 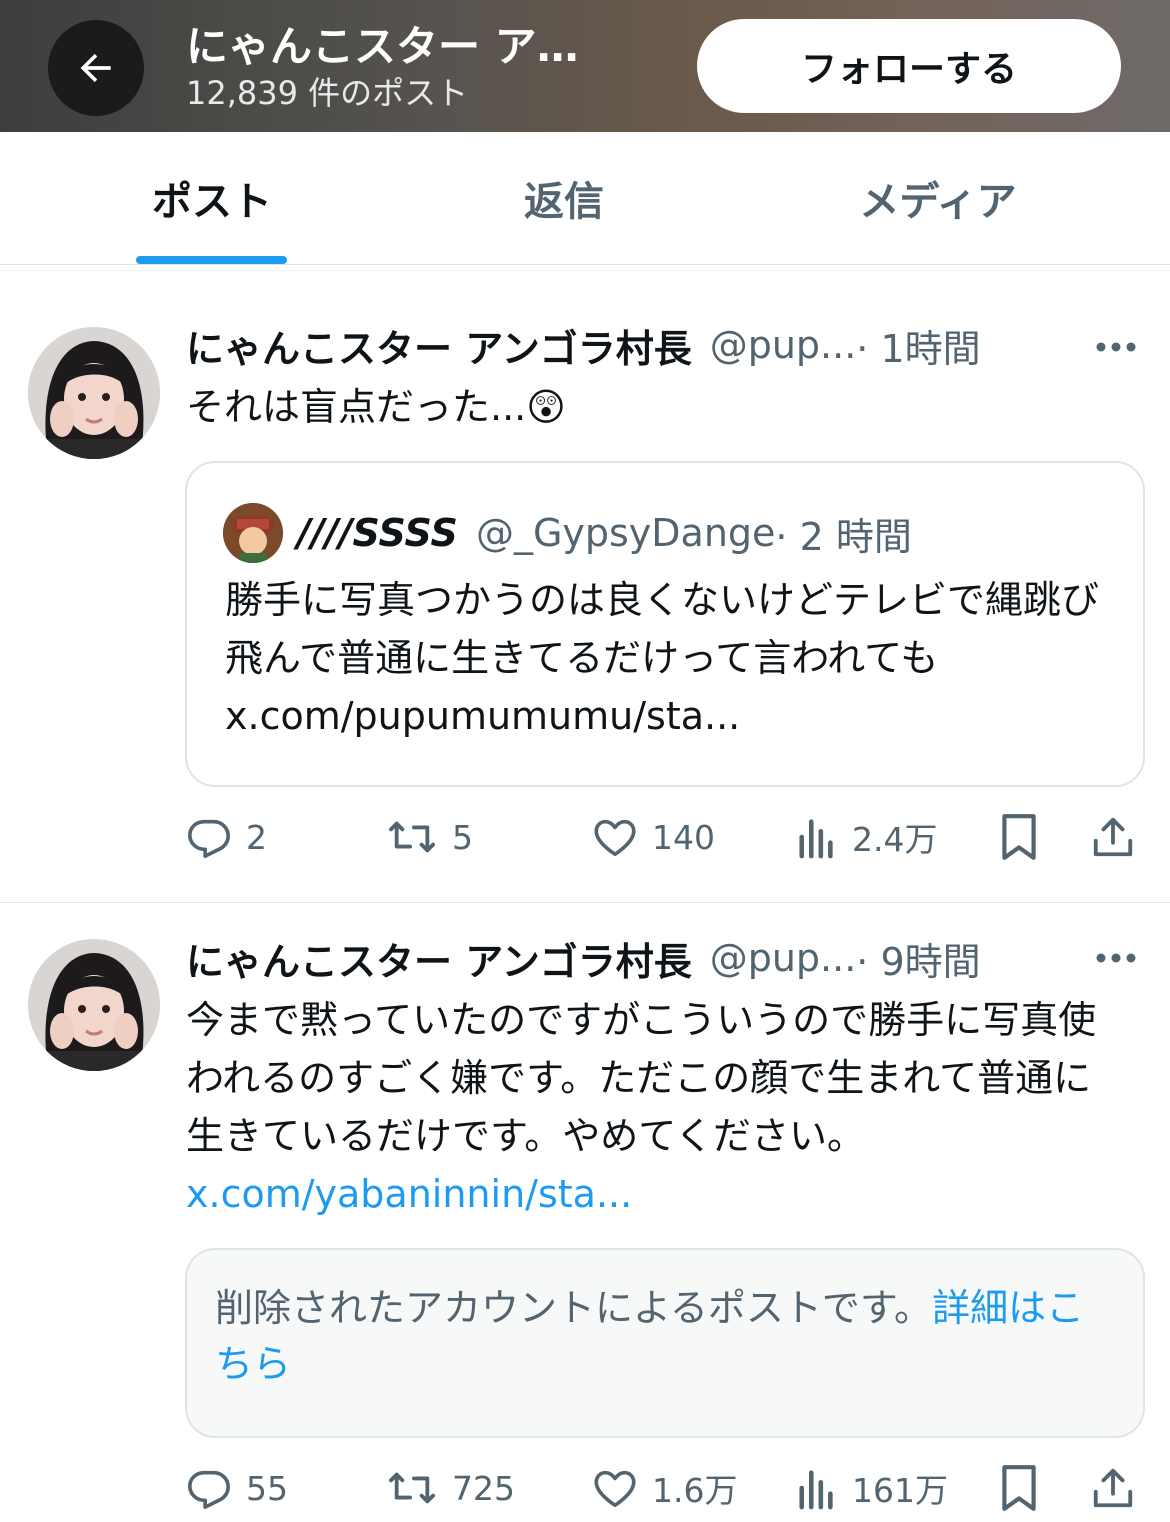 I want to click on tabs-divider, so click(x=585, y=264).